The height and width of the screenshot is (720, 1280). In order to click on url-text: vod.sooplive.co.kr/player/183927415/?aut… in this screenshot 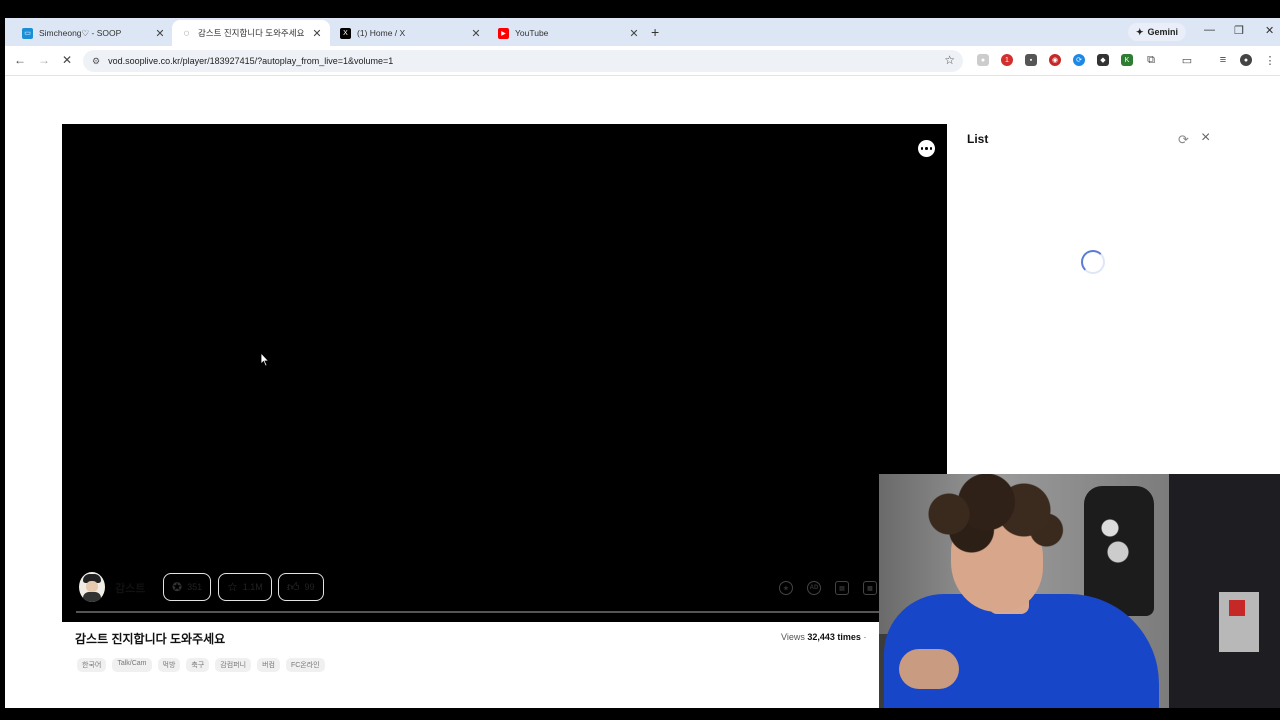, I will do `click(250, 61)`.